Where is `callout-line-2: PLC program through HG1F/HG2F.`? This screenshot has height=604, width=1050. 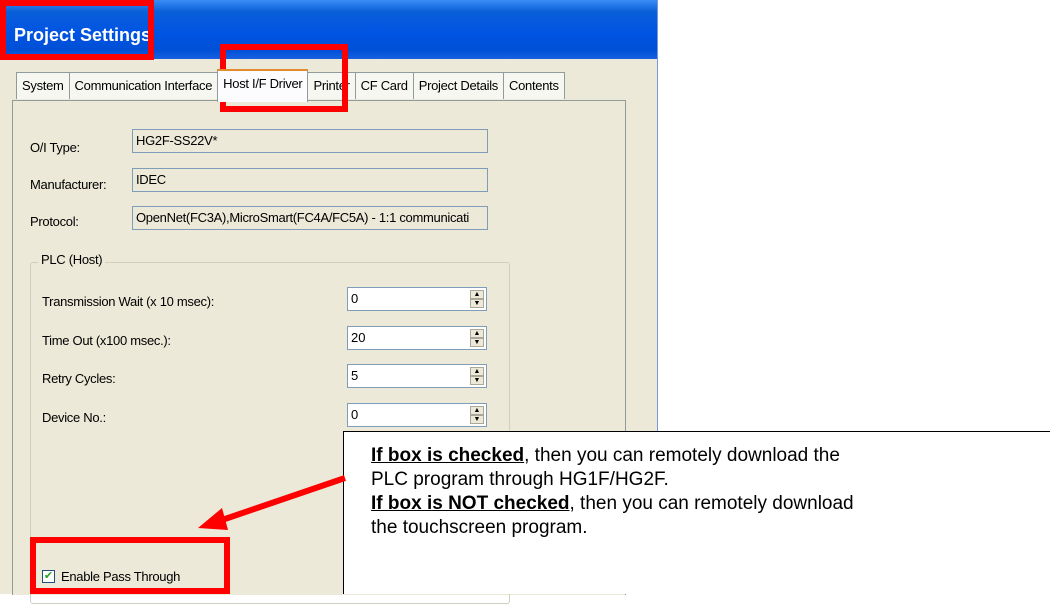
callout-line-2: PLC program through HG1F/HG2F. is located at coordinates (520, 479).